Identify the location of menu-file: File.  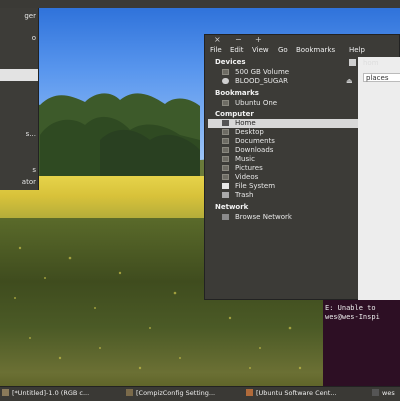
(216, 50).